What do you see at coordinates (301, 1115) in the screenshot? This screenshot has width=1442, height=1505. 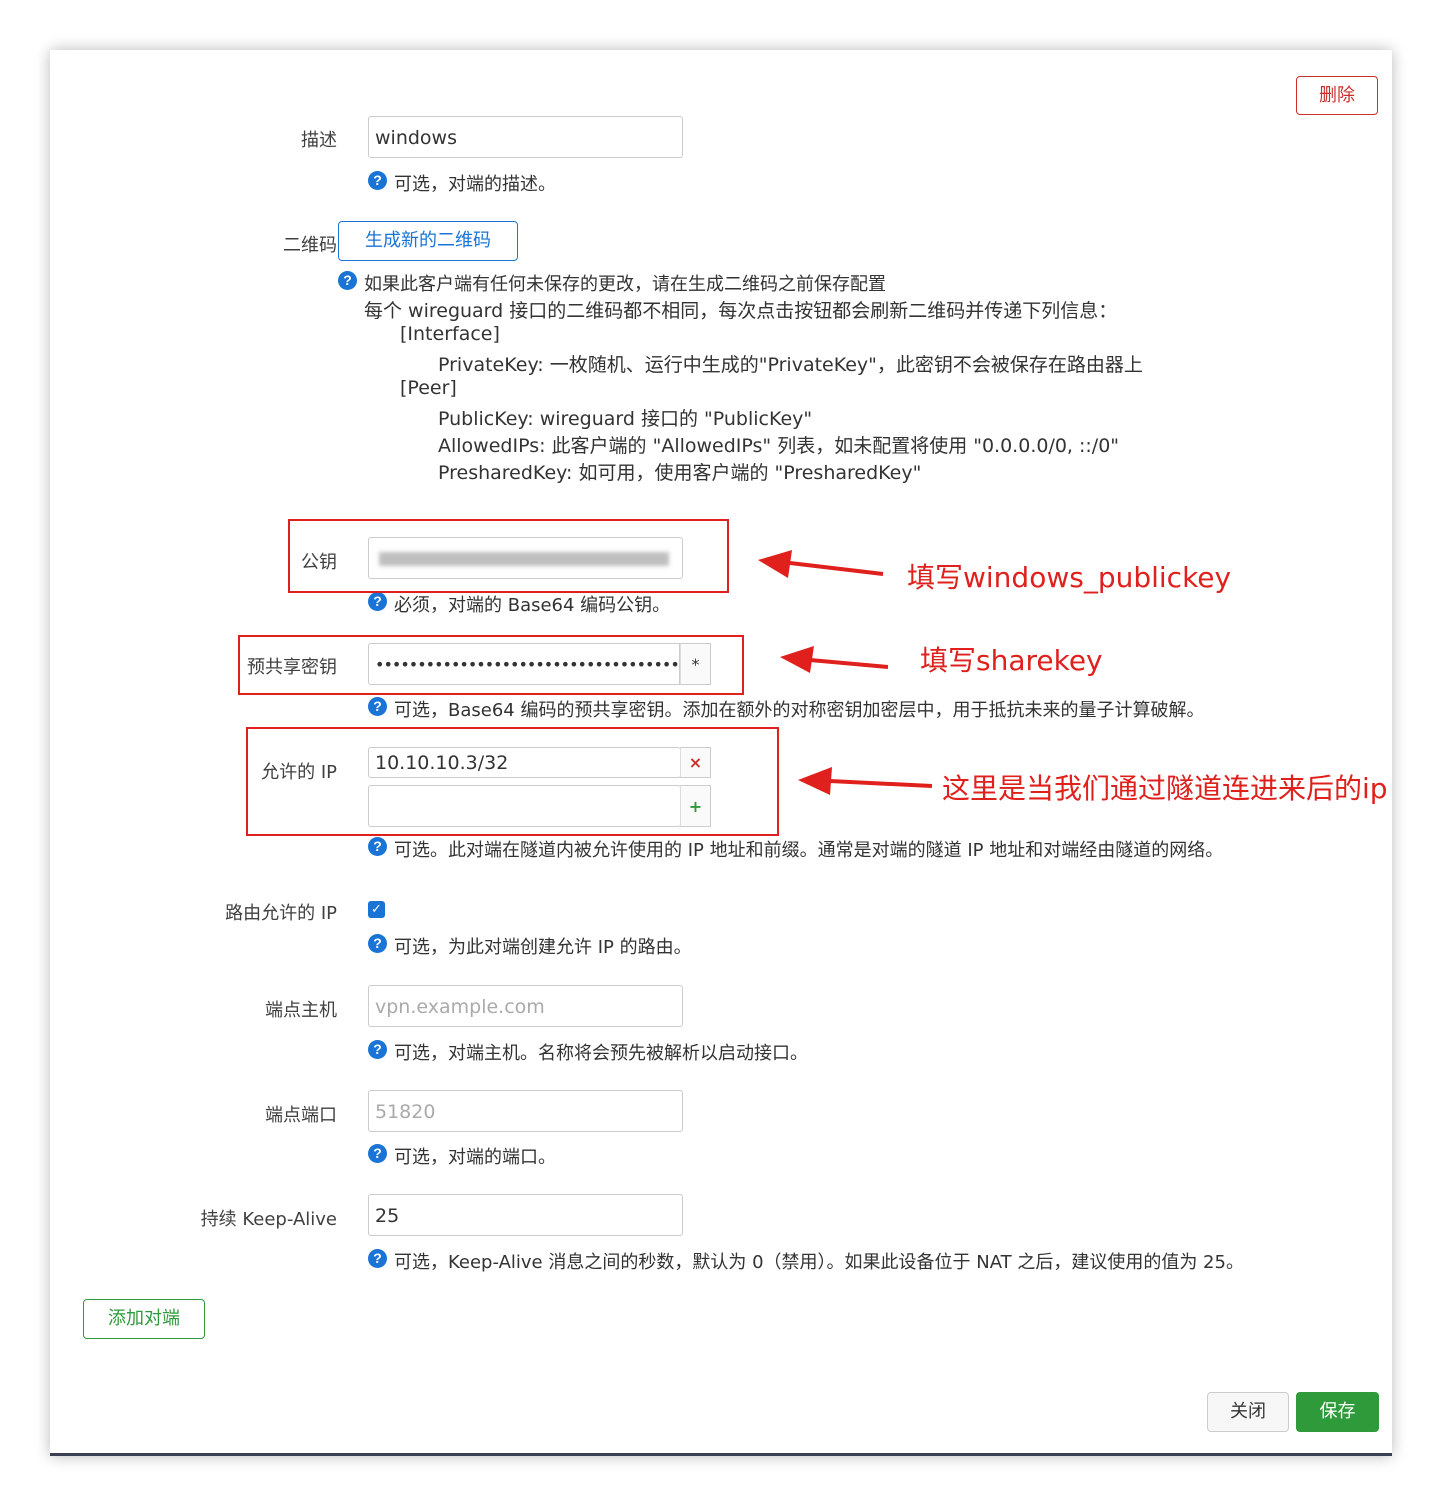 I see `endpoint-port-label: 端点端口` at bounding box center [301, 1115].